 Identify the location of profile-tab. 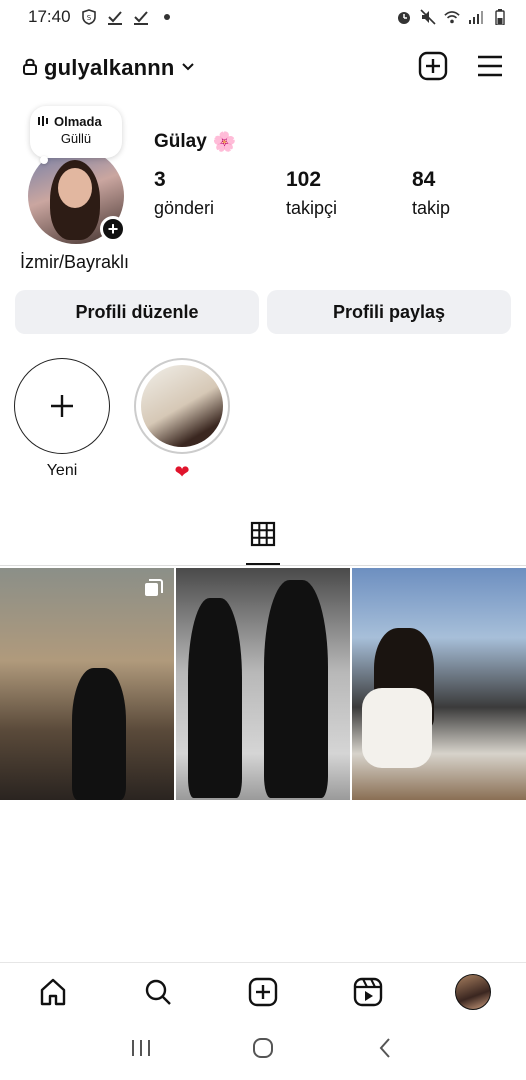
(473, 992).